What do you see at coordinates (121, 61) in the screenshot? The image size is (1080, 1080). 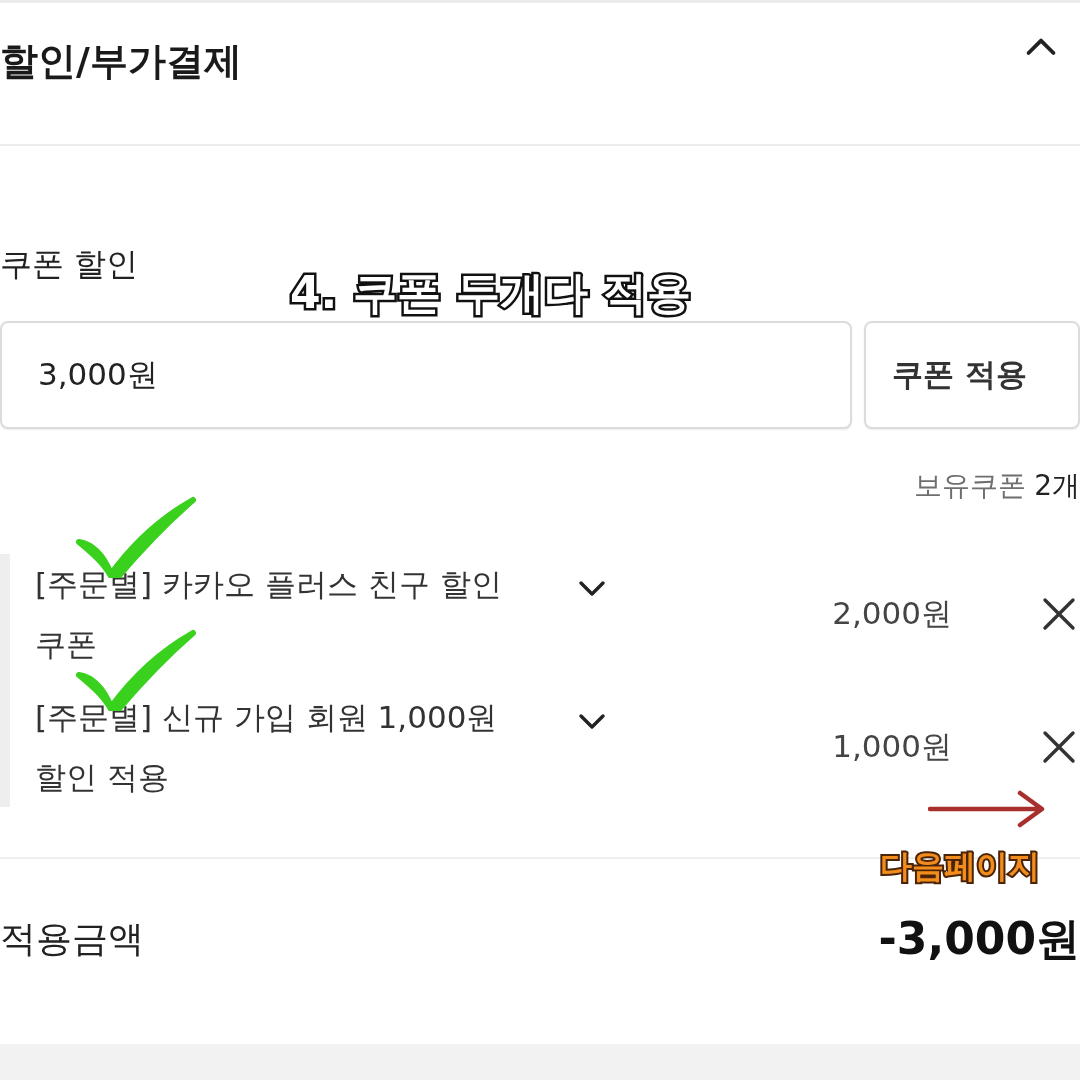 I see `section-title: 할인/부가결제` at bounding box center [121, 61].